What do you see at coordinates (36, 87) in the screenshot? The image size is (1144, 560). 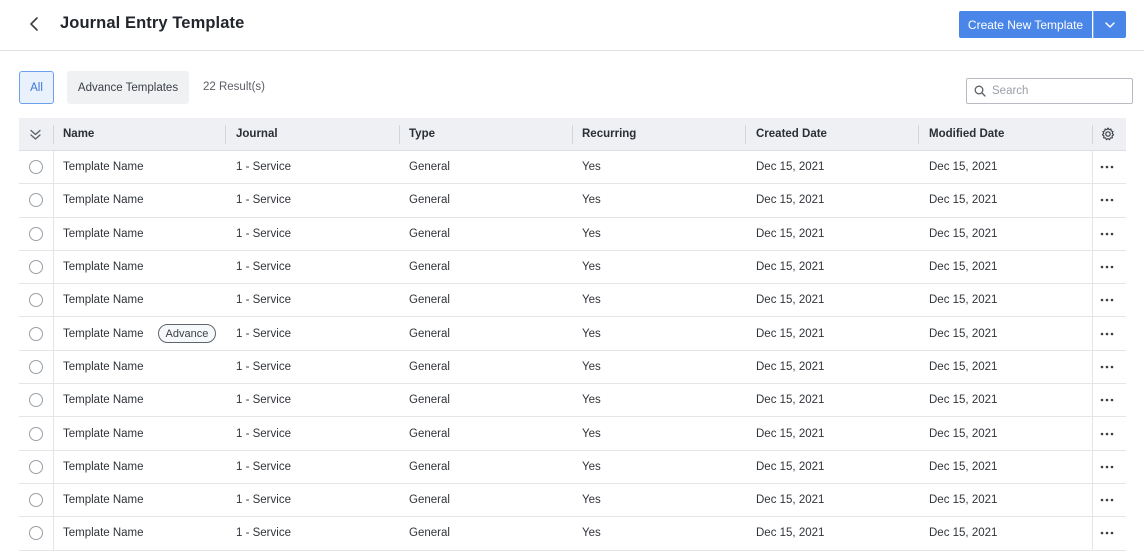 I see `filter-all-button: All` at bounding box center [36, 87].